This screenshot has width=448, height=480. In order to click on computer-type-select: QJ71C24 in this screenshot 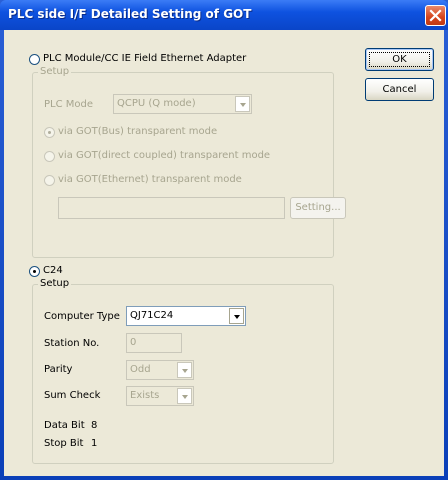, I will do `click(186, 316)`.